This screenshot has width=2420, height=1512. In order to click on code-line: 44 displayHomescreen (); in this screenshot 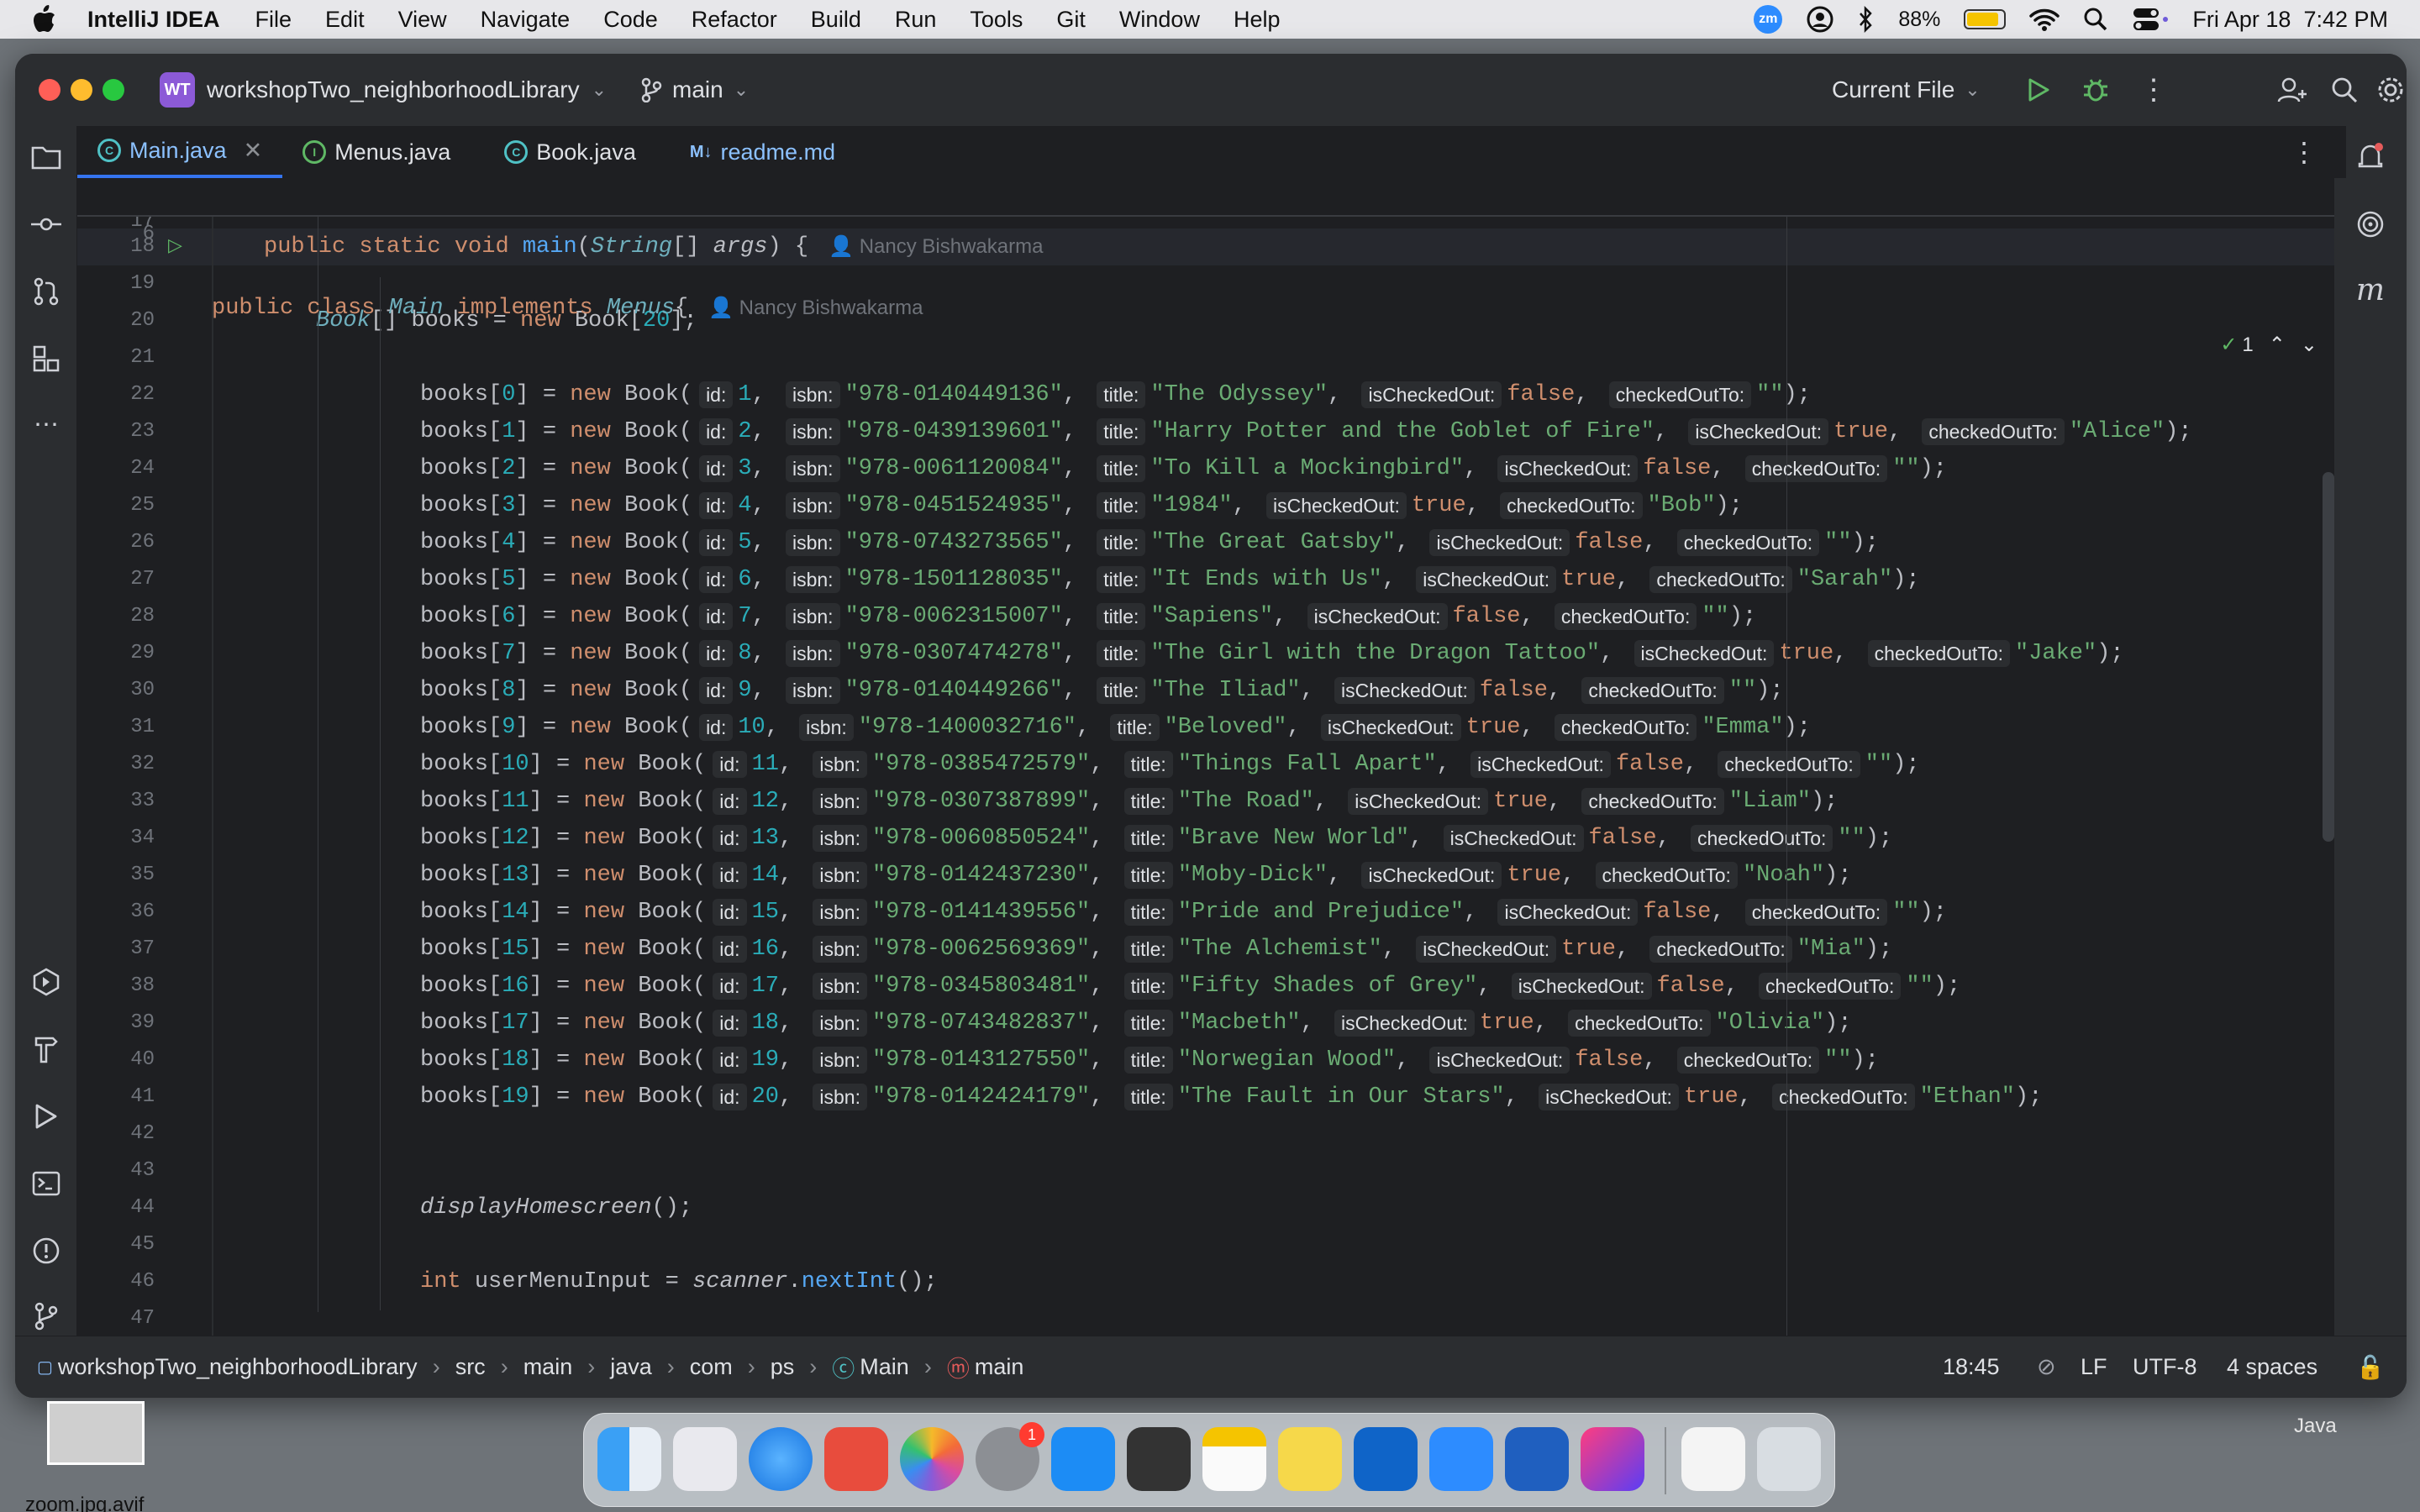, I will do `click(1205, 1207)`.